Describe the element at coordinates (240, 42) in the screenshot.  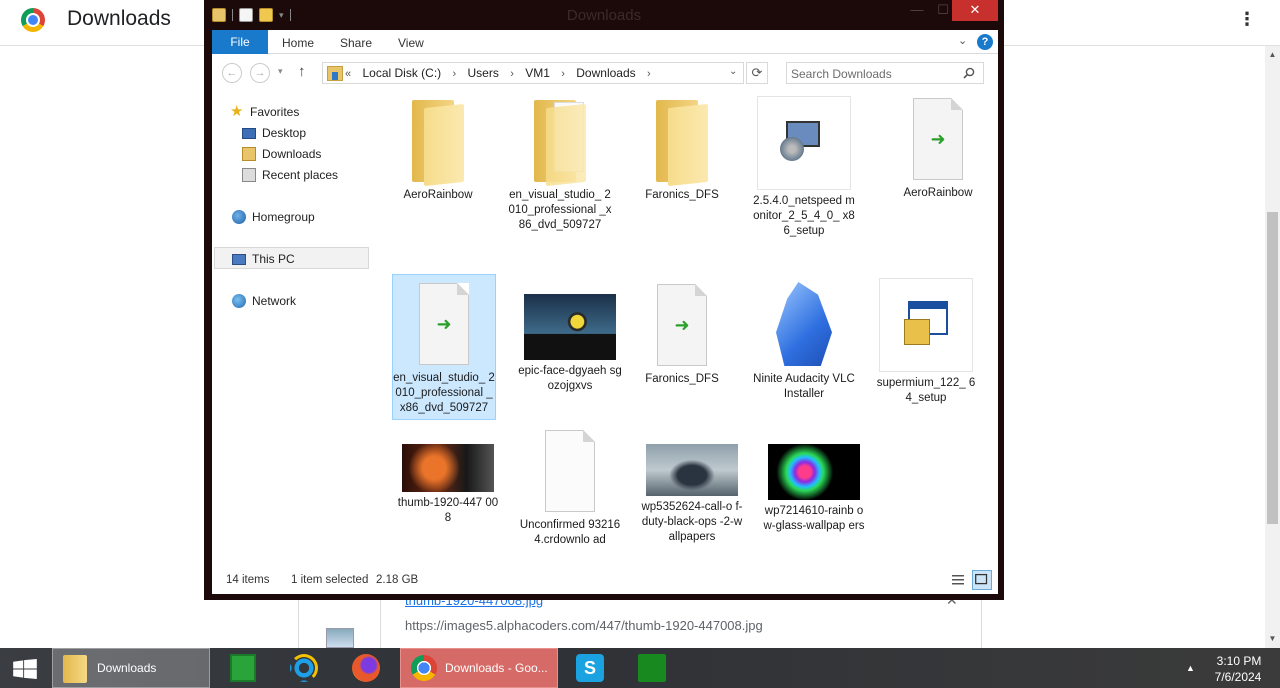
I see `tab-file: File` at that location.